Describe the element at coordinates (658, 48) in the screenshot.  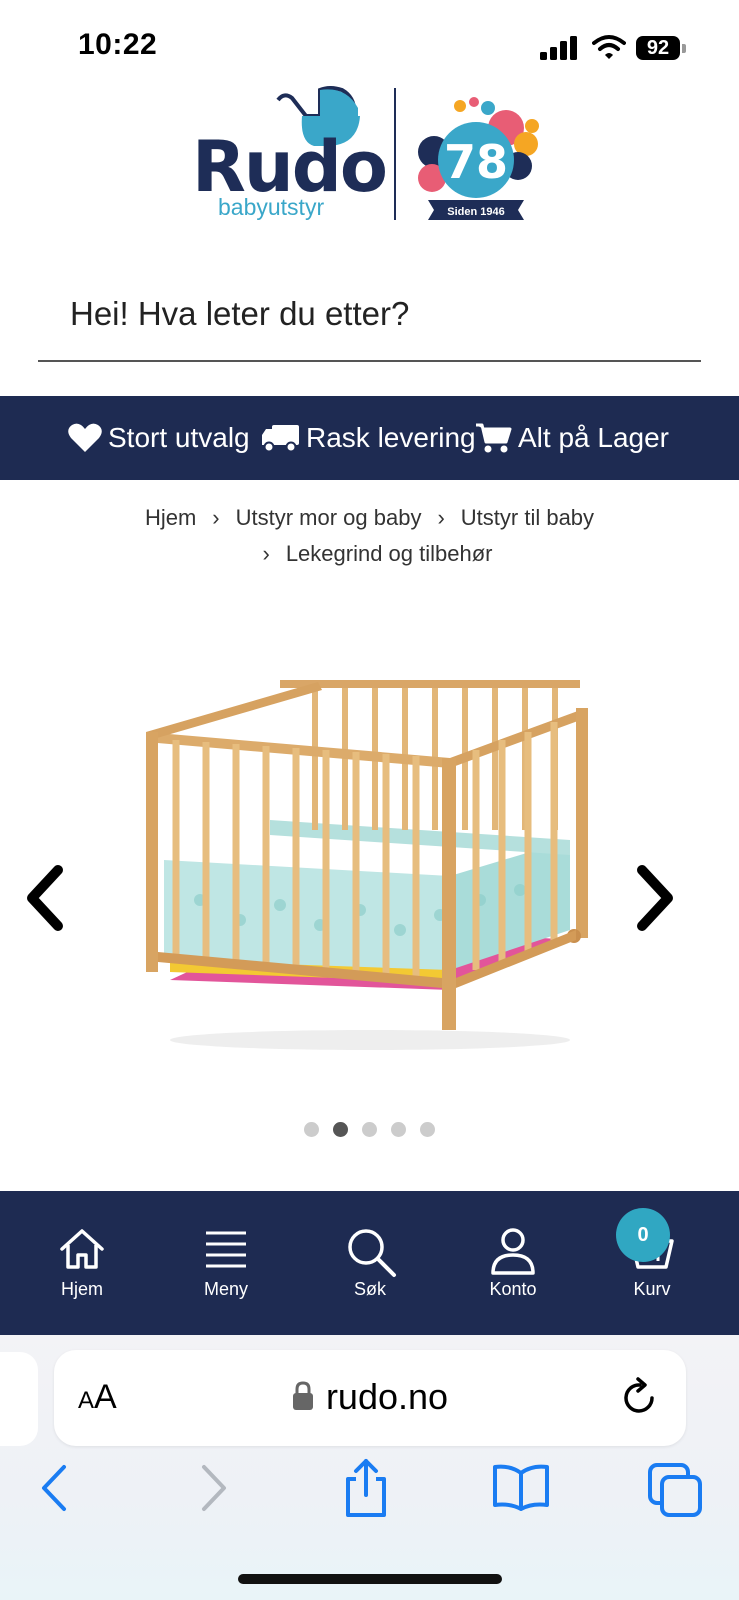
I see `battery-level: 92` at that location.